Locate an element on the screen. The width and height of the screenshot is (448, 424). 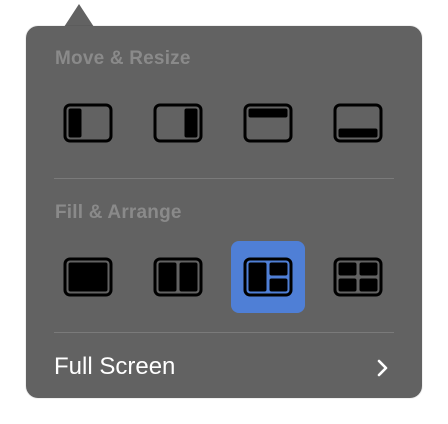
two-columns-icon is located at coordinates (178, 277).